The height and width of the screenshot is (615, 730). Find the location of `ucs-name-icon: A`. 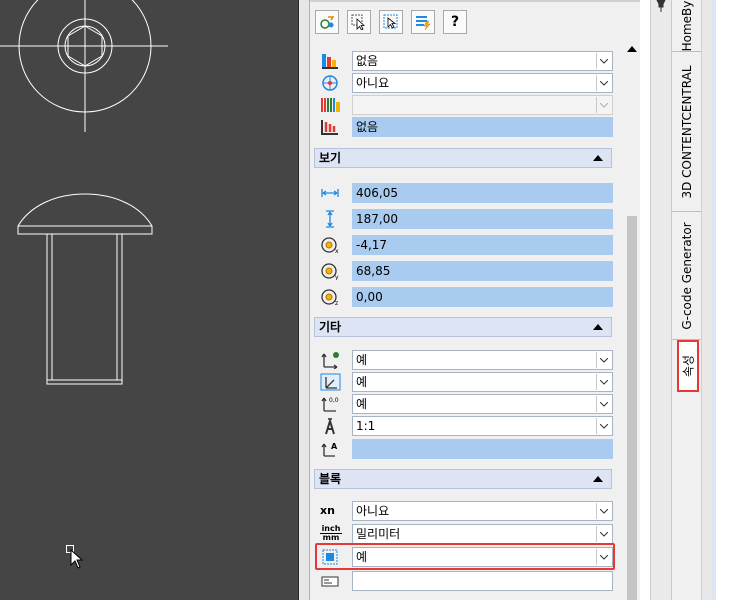

ucs-name-icon: A is located at coordinates (329, 449).